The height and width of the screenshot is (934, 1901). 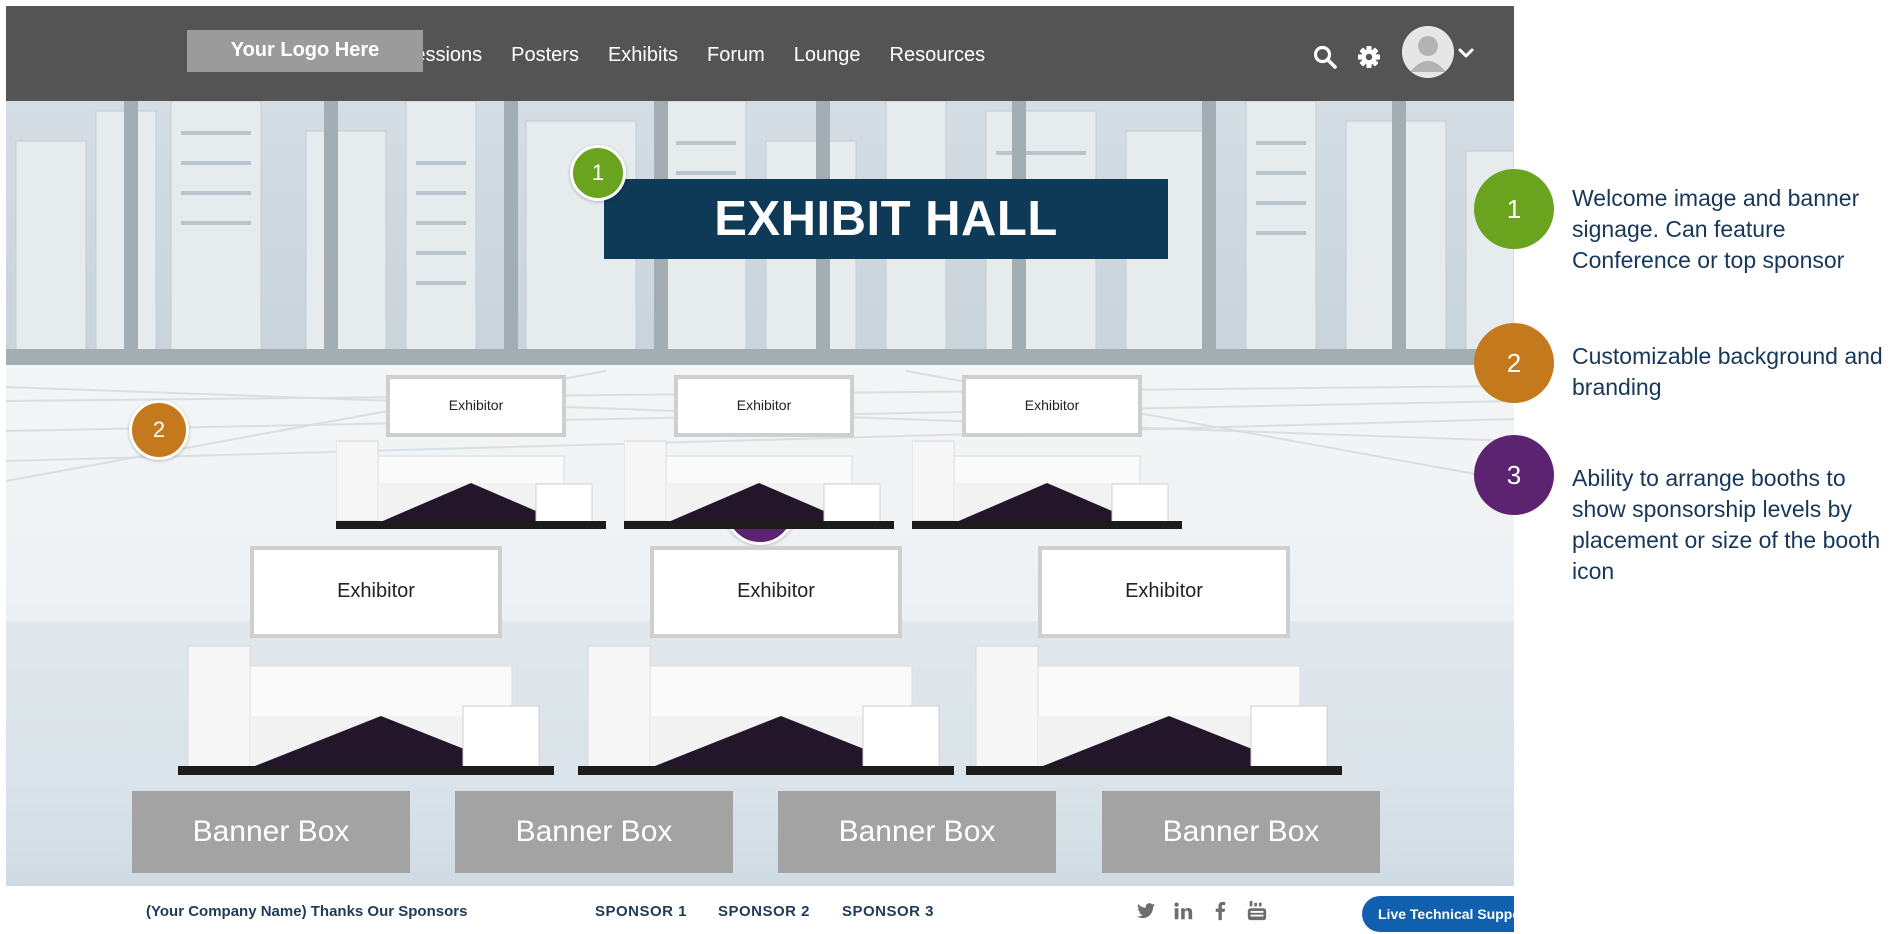 I want to click on sponsor-link-1: SPONSOR 1, so click(x=641, y=911).